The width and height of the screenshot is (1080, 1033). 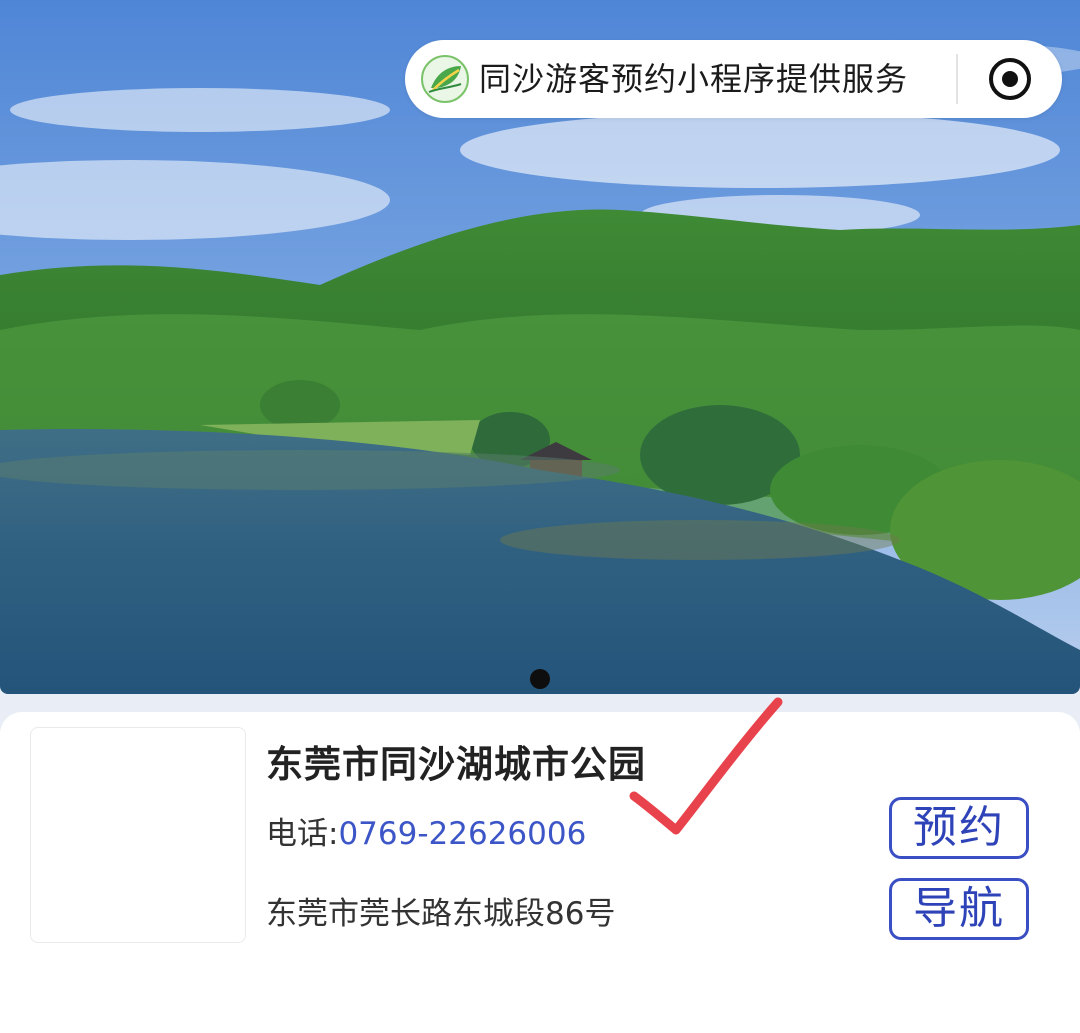 I want to click on capsule-divider, so click(x=957, y=79).